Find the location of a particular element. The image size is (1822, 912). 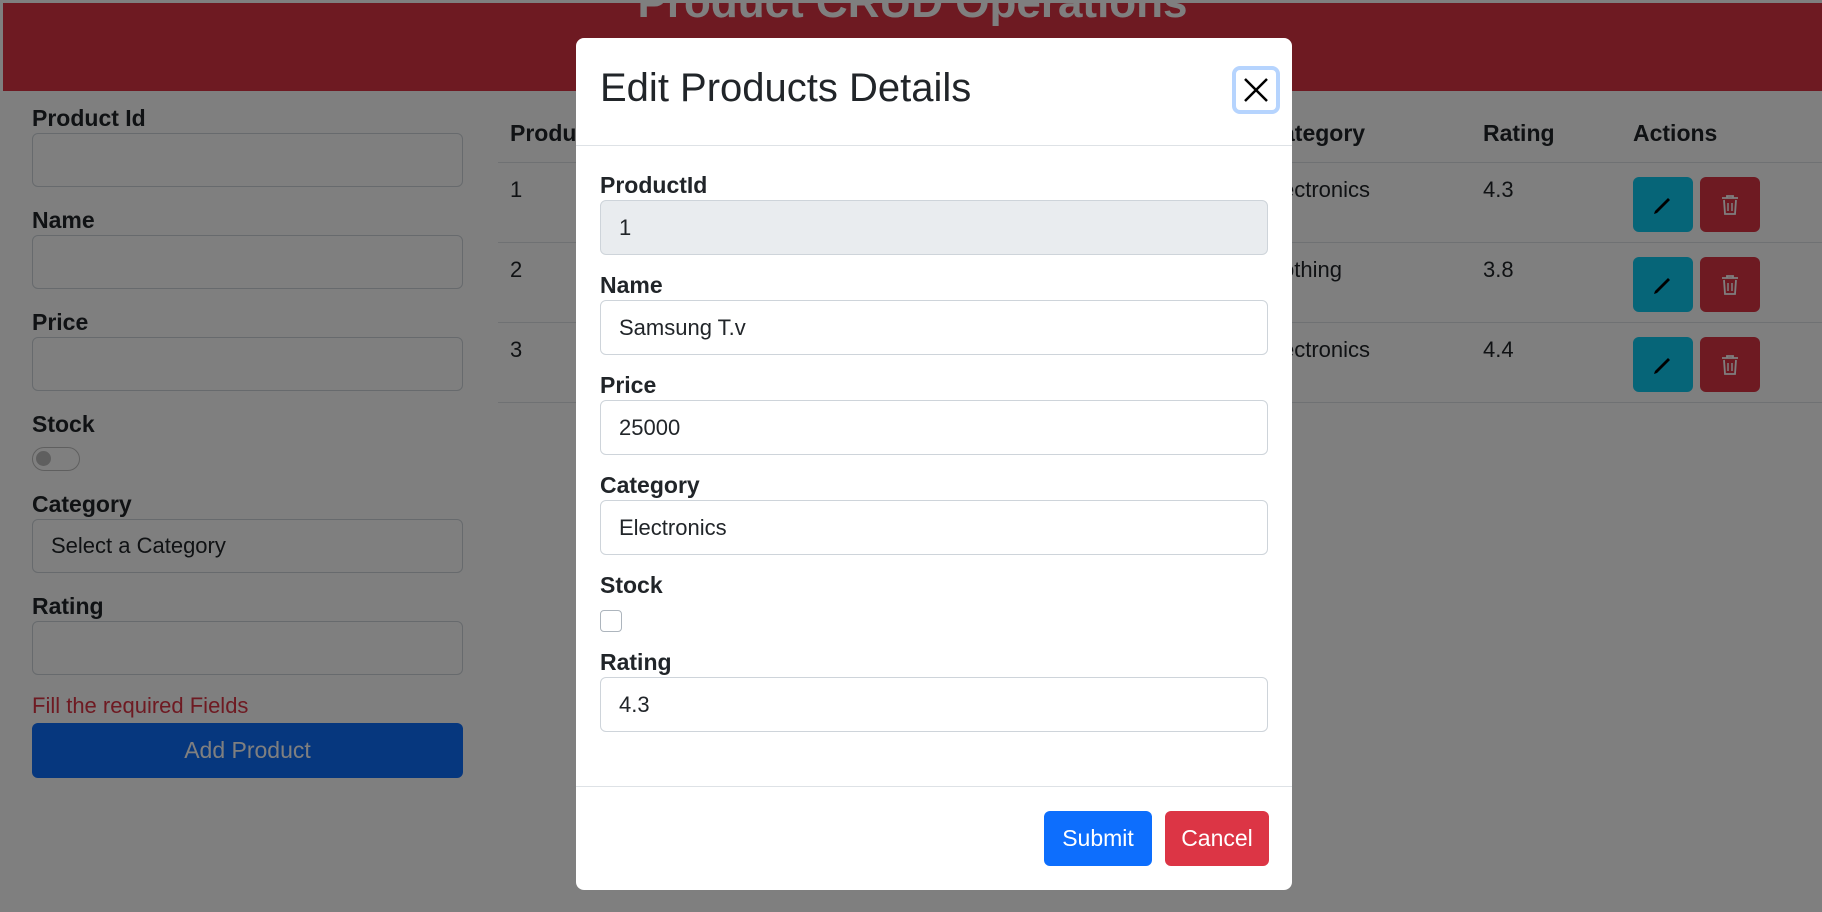

modal-title: Edit Products Details is located at coordinates (786, 88).